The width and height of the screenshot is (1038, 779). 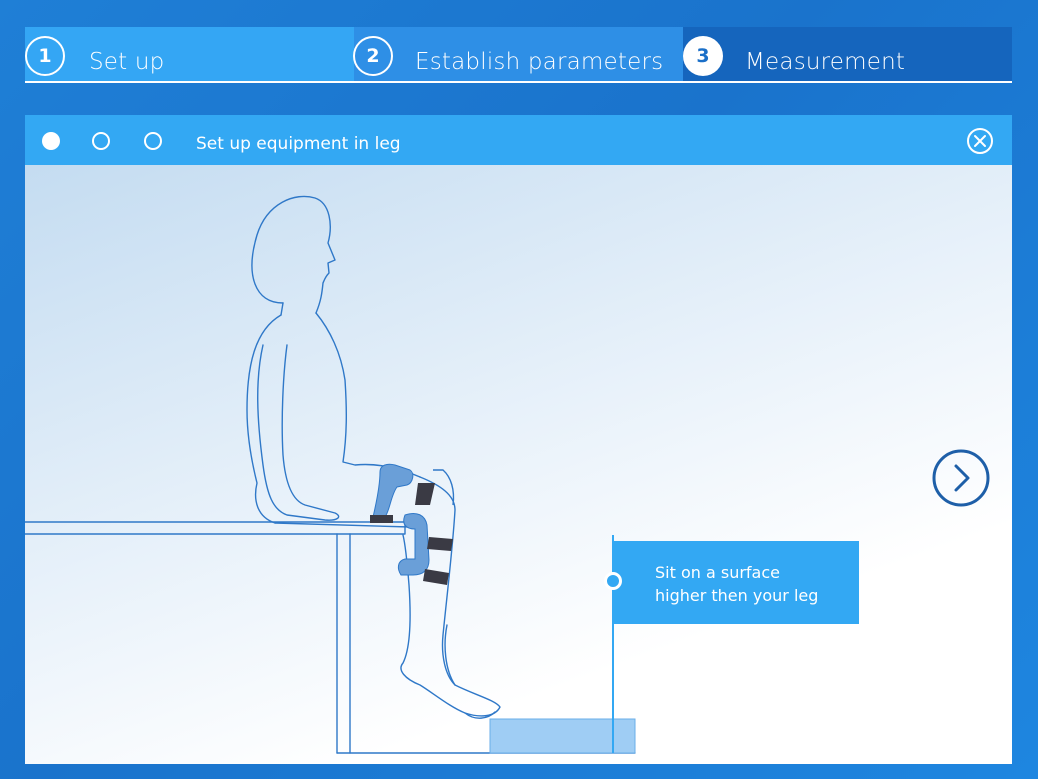 I want to click on close-icon, so click(x=980, y=141).